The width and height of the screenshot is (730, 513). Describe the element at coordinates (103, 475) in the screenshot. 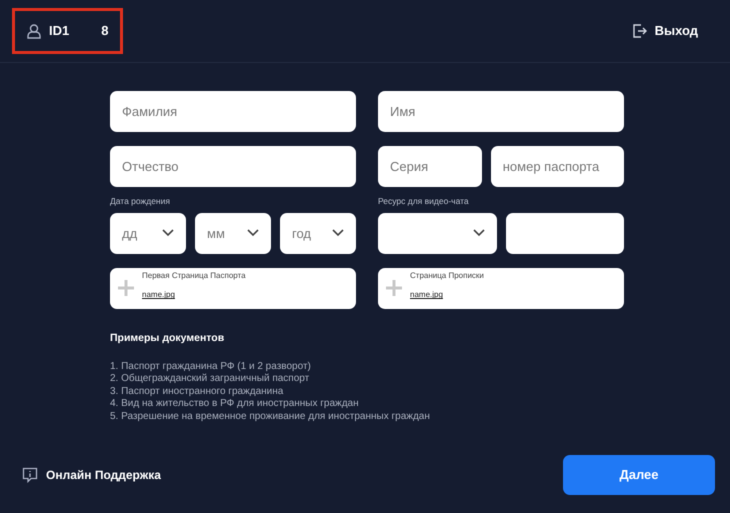

I see `support-link: Онлайн Поддержка` at that location.